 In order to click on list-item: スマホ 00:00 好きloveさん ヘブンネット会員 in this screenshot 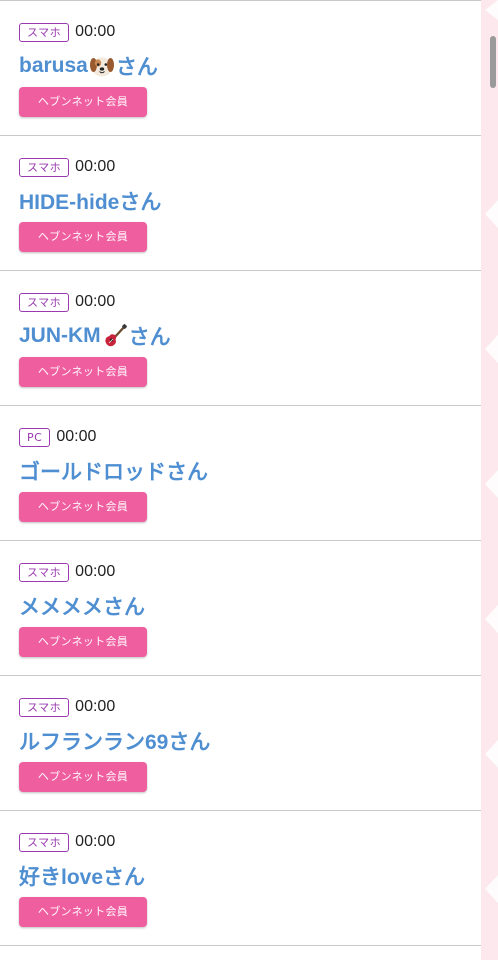, I will do `click(240, 878)`.